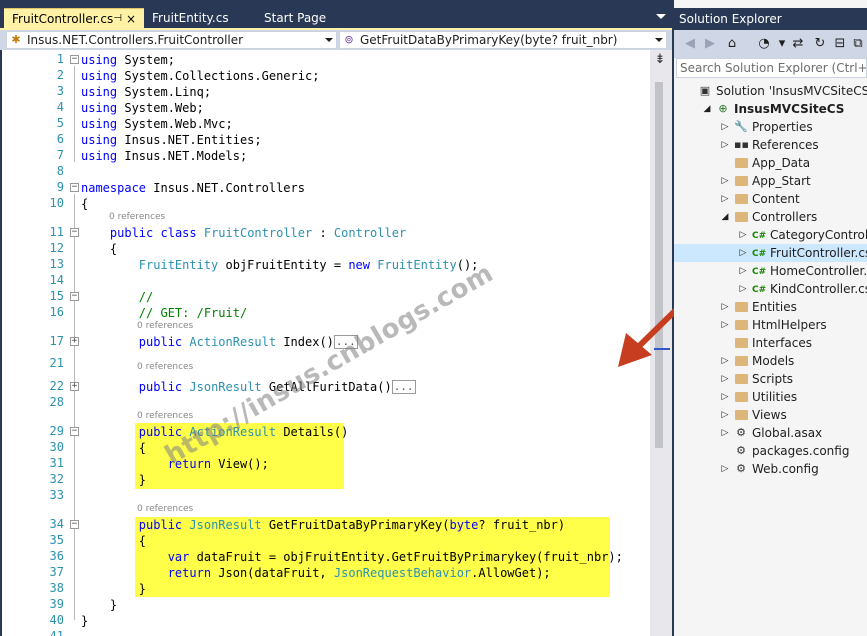 The height and width of the screenshot is (636, 867). Describe the element at coordinates (56, 447) in the screenshot. I see `line-number: 30` at that location.